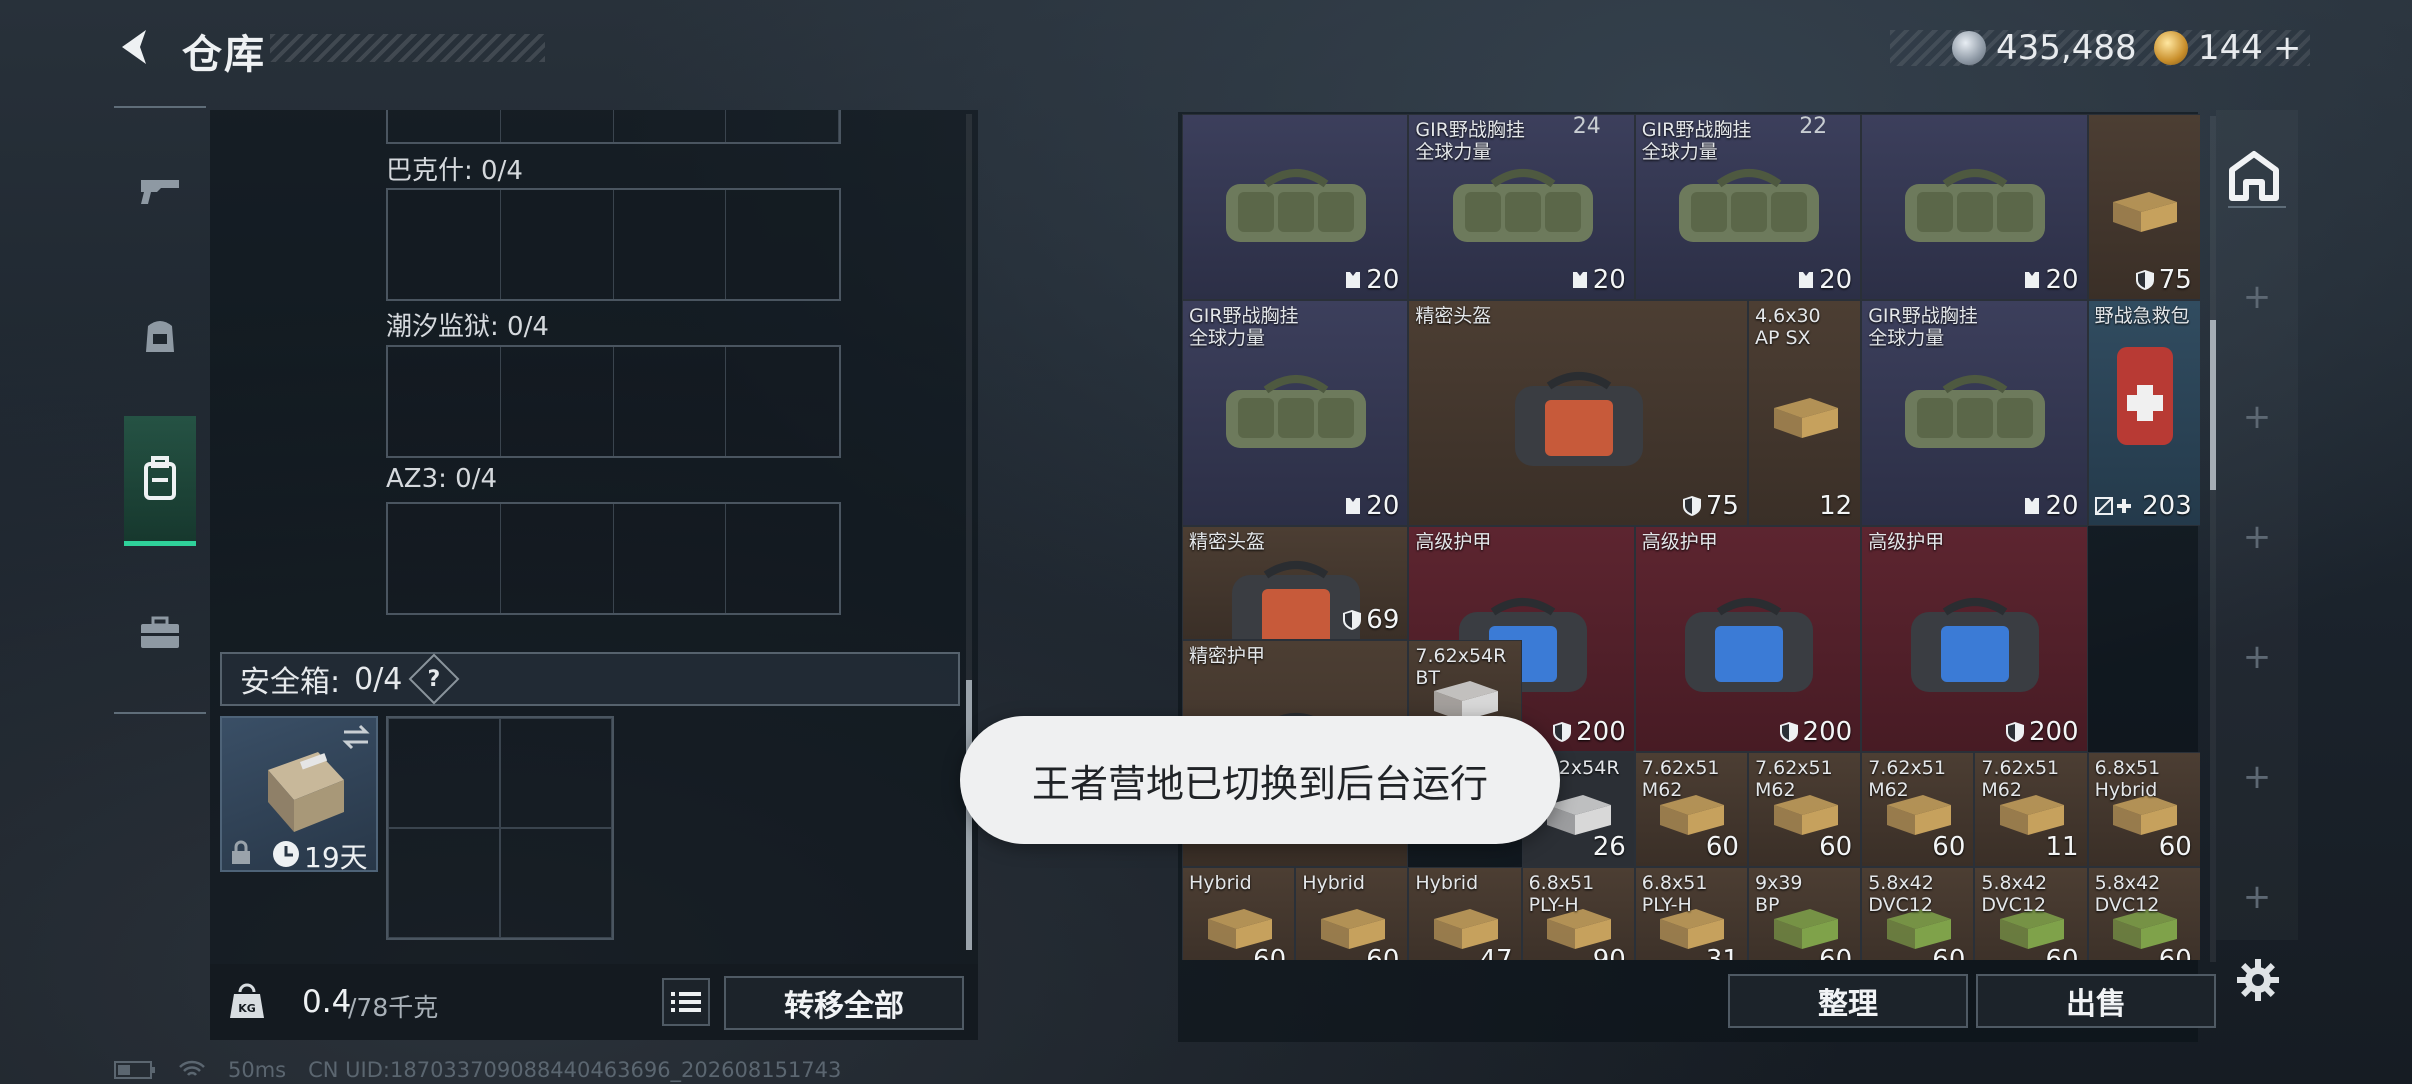 The width and height of the screenshot is (2412, 1084). What do you see at coordinates (2167, 506) in the screenshot?
I see `item-count: 203` at bounding box center [2167, 506].